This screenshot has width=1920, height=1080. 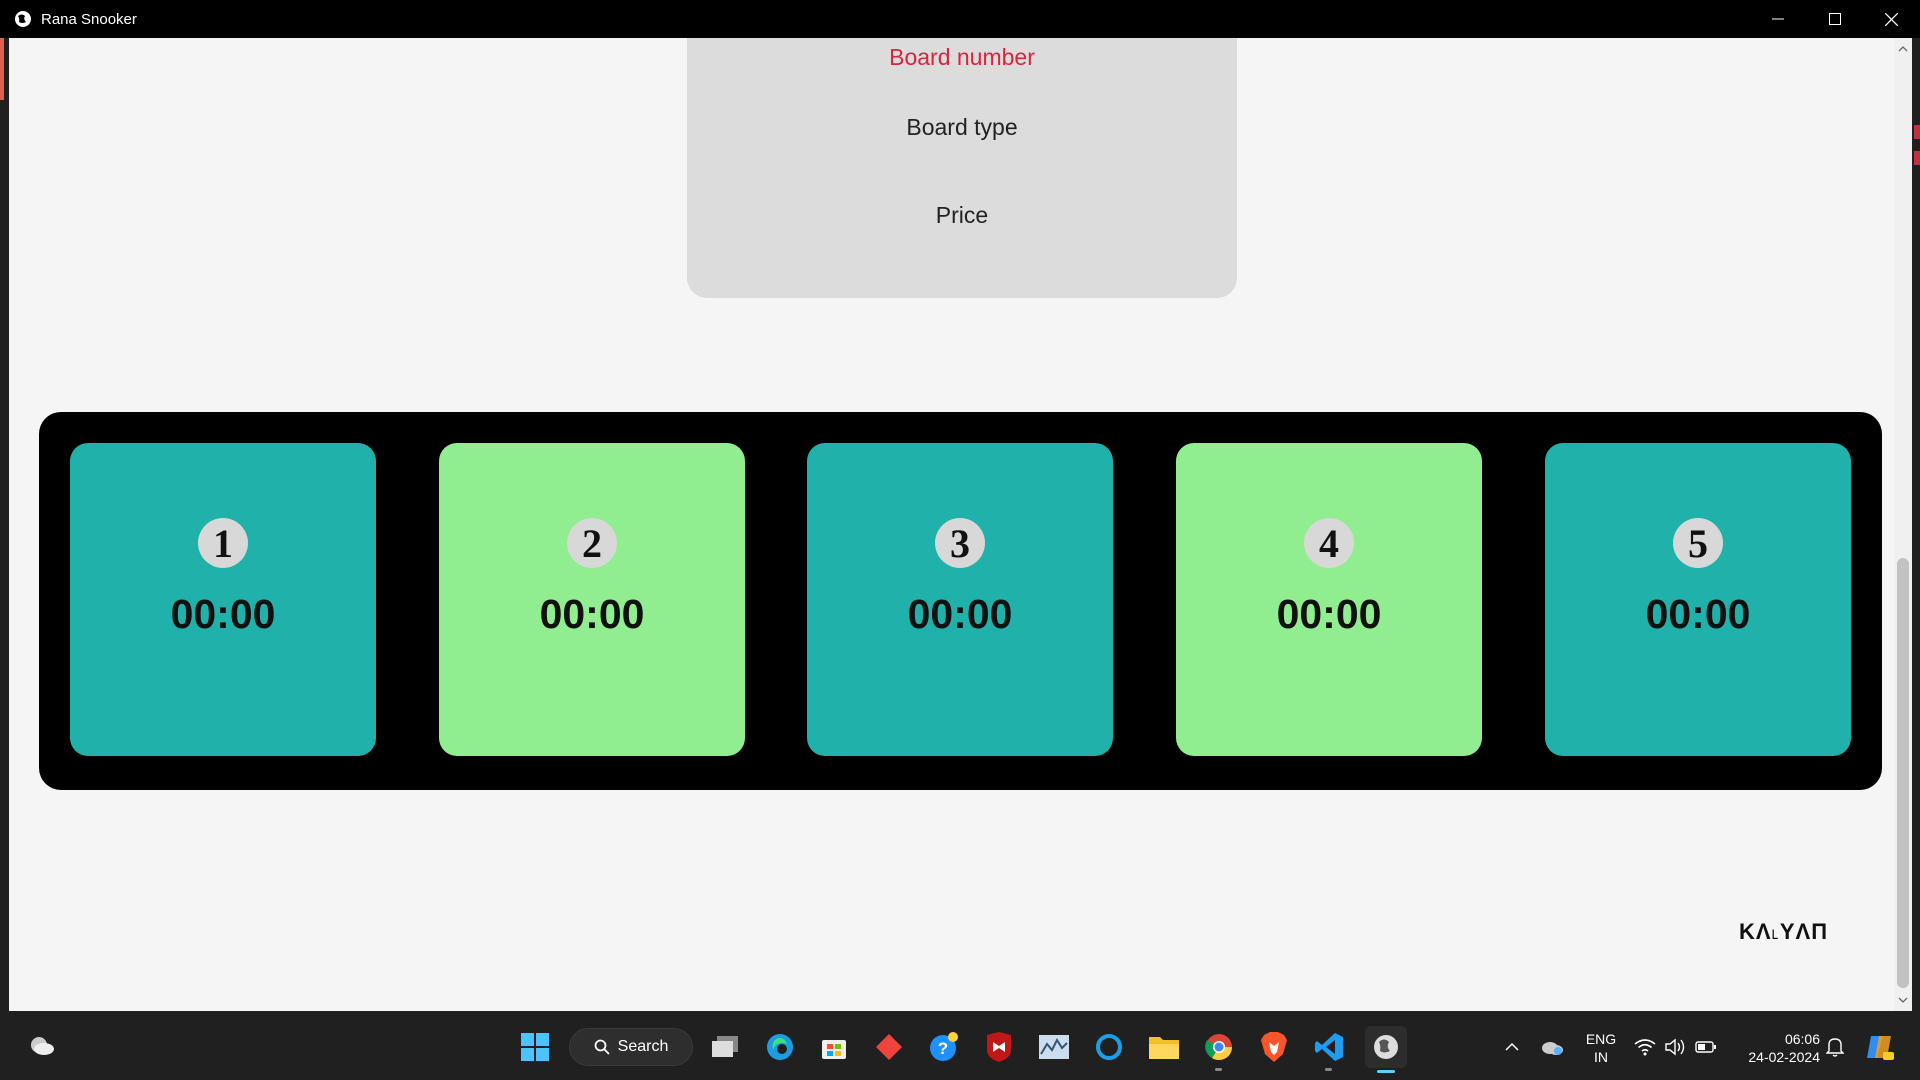 I want to click on board-number-badge: 5, so click(x=1698, y=543).